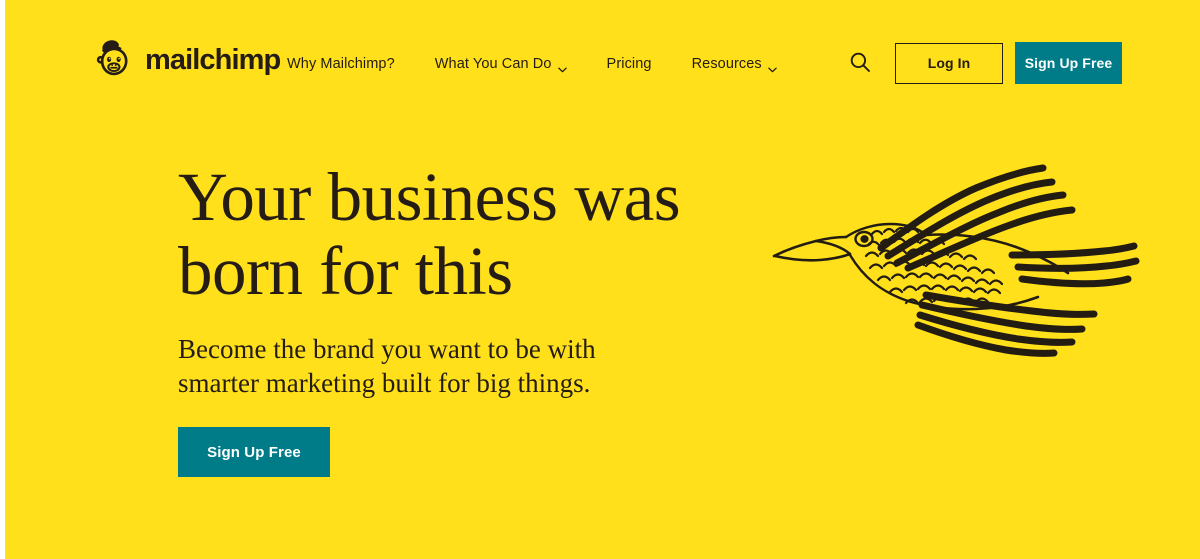  What do you see at coordinates (345, 271) in the screenshot?
I see `hero-headline-line-2: born for this` at bounding box center [345, 271].